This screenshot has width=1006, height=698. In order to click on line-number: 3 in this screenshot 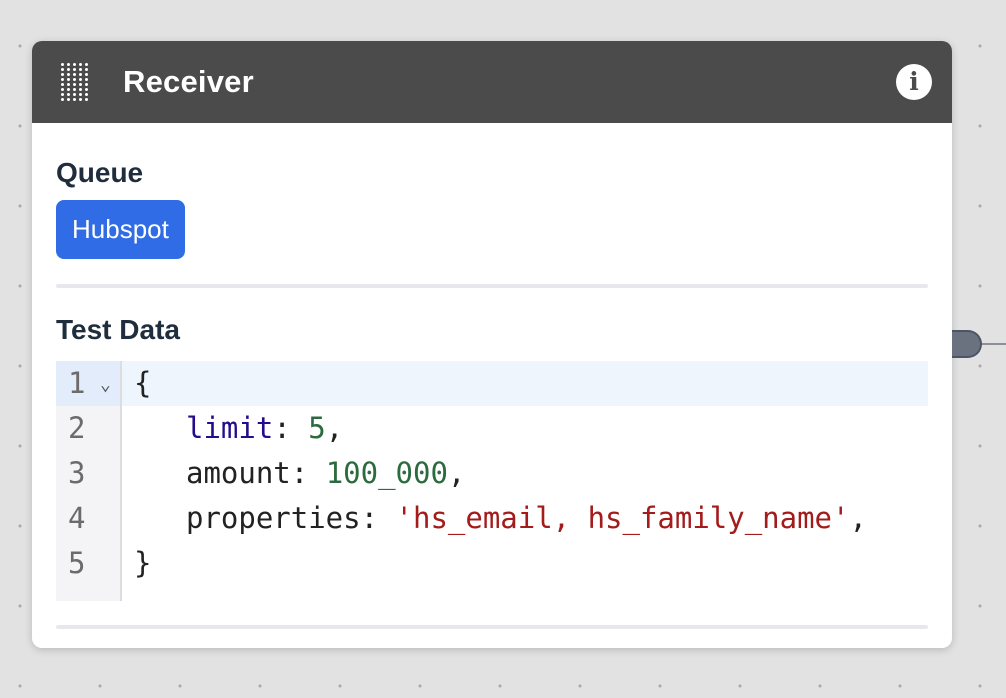, I will do `click(77, 473)`.